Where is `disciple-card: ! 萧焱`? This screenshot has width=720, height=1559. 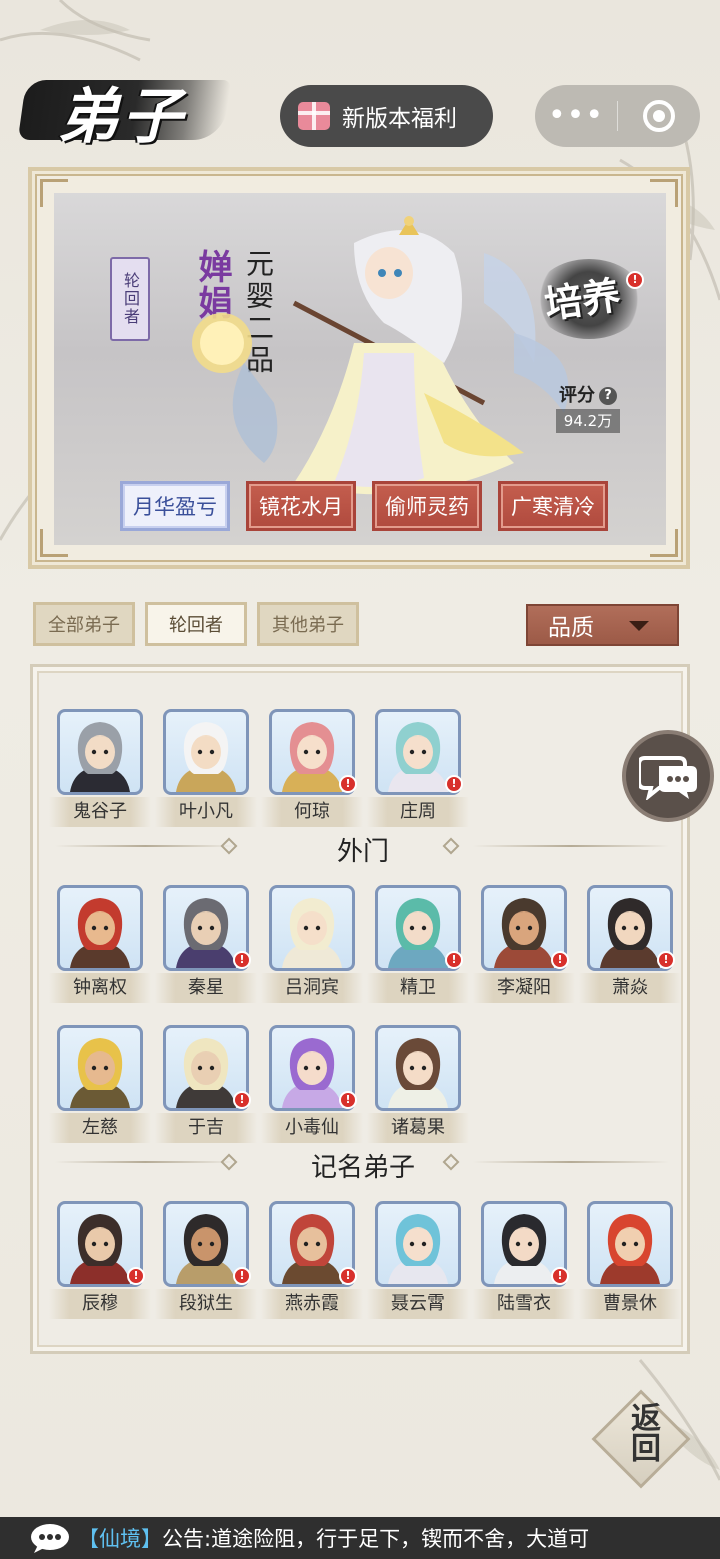
disciple-card: ! 萧焱 is located at coordinates (630, 945).